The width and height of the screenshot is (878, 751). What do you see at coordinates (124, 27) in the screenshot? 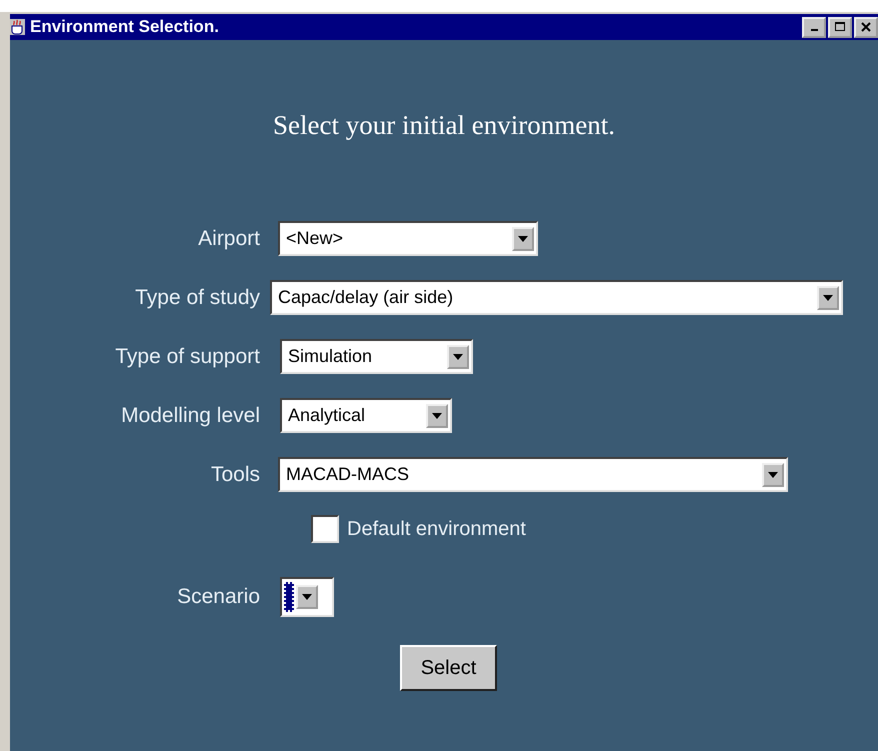
I see `window-title: Environment Selection.` at bounding box center [124, 27].